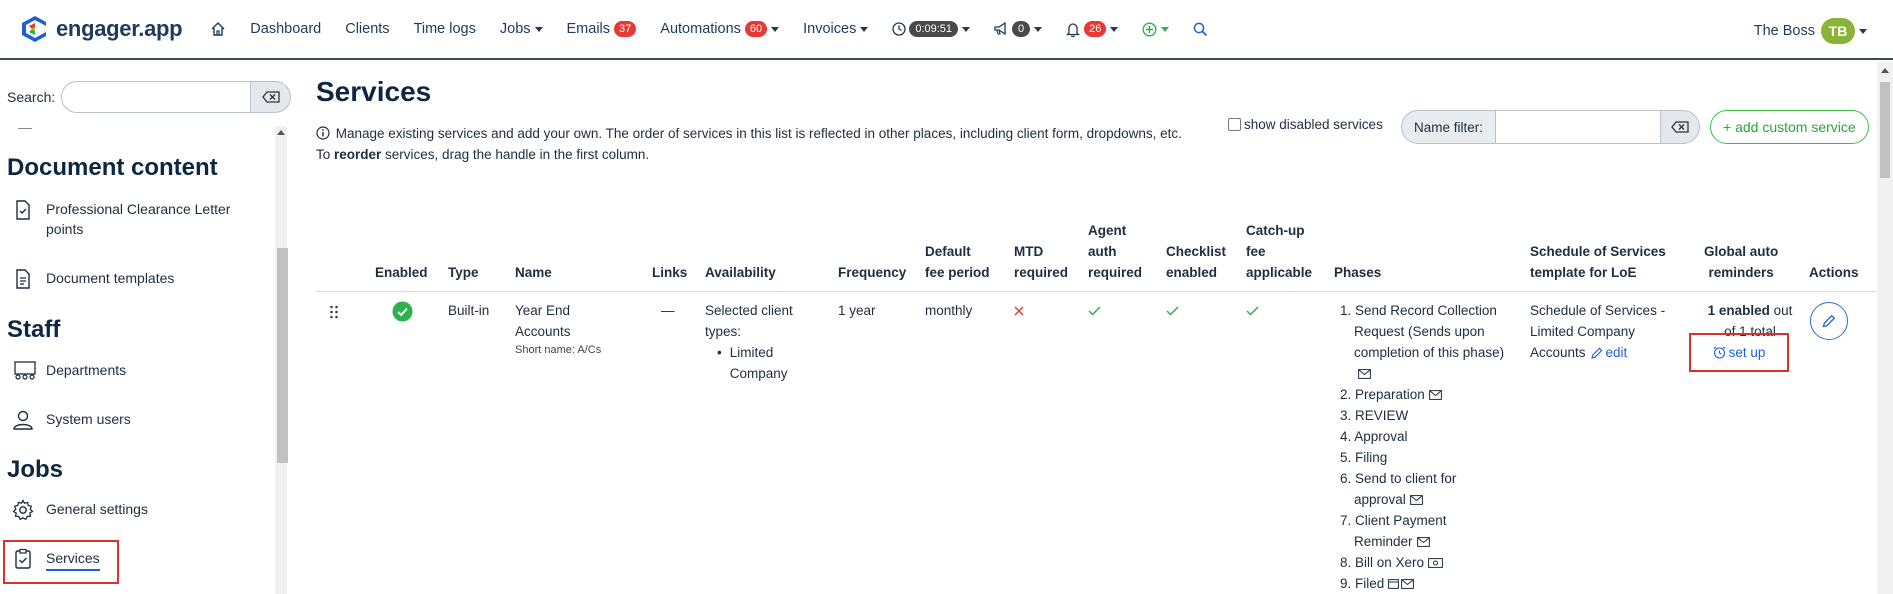 The width and height of the screenshot is (1893, 594). What do you see at coordinates (1578, 127) in the screenshot?
I see `name-filter-input` at bounding box center [1578, 127].